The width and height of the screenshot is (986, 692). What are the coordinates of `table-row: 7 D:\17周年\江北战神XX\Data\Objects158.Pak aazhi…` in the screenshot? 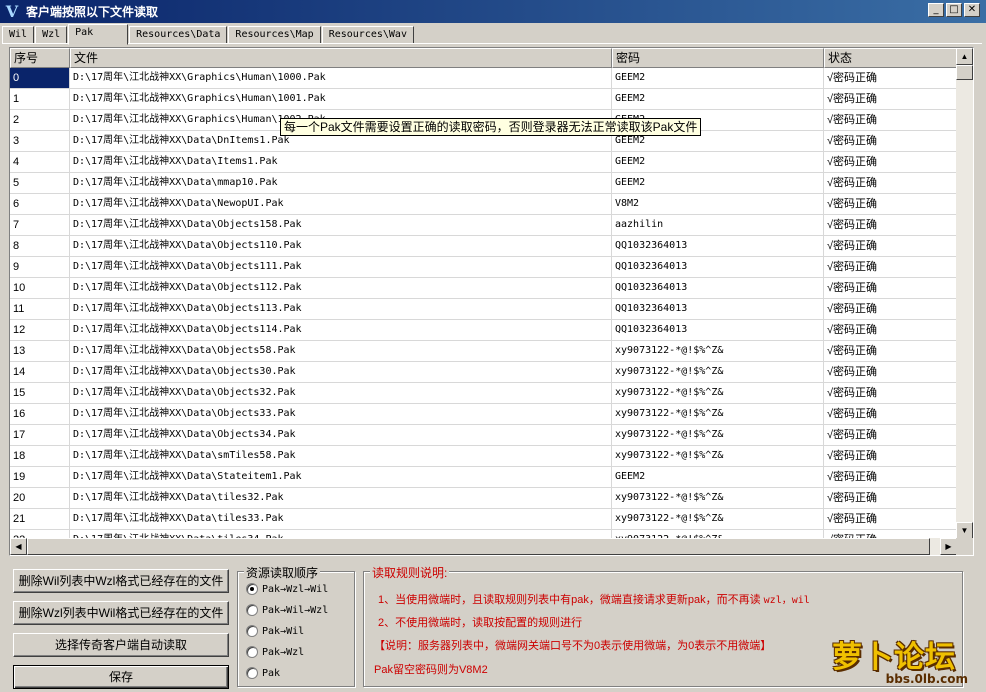 It's located at (483, 225).